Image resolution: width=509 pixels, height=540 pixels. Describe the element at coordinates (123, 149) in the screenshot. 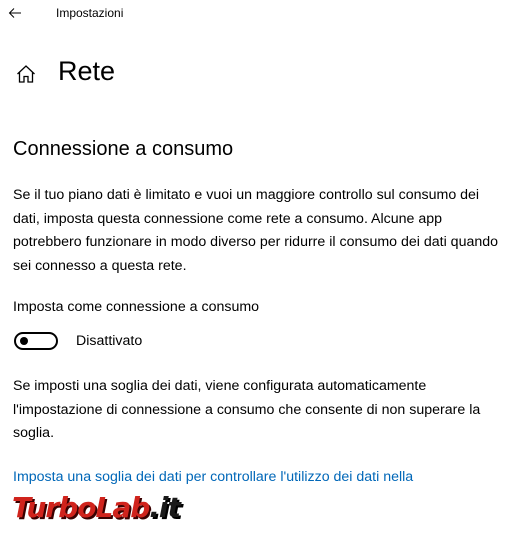

I see `section-title: Connessione a consumo` at that location.